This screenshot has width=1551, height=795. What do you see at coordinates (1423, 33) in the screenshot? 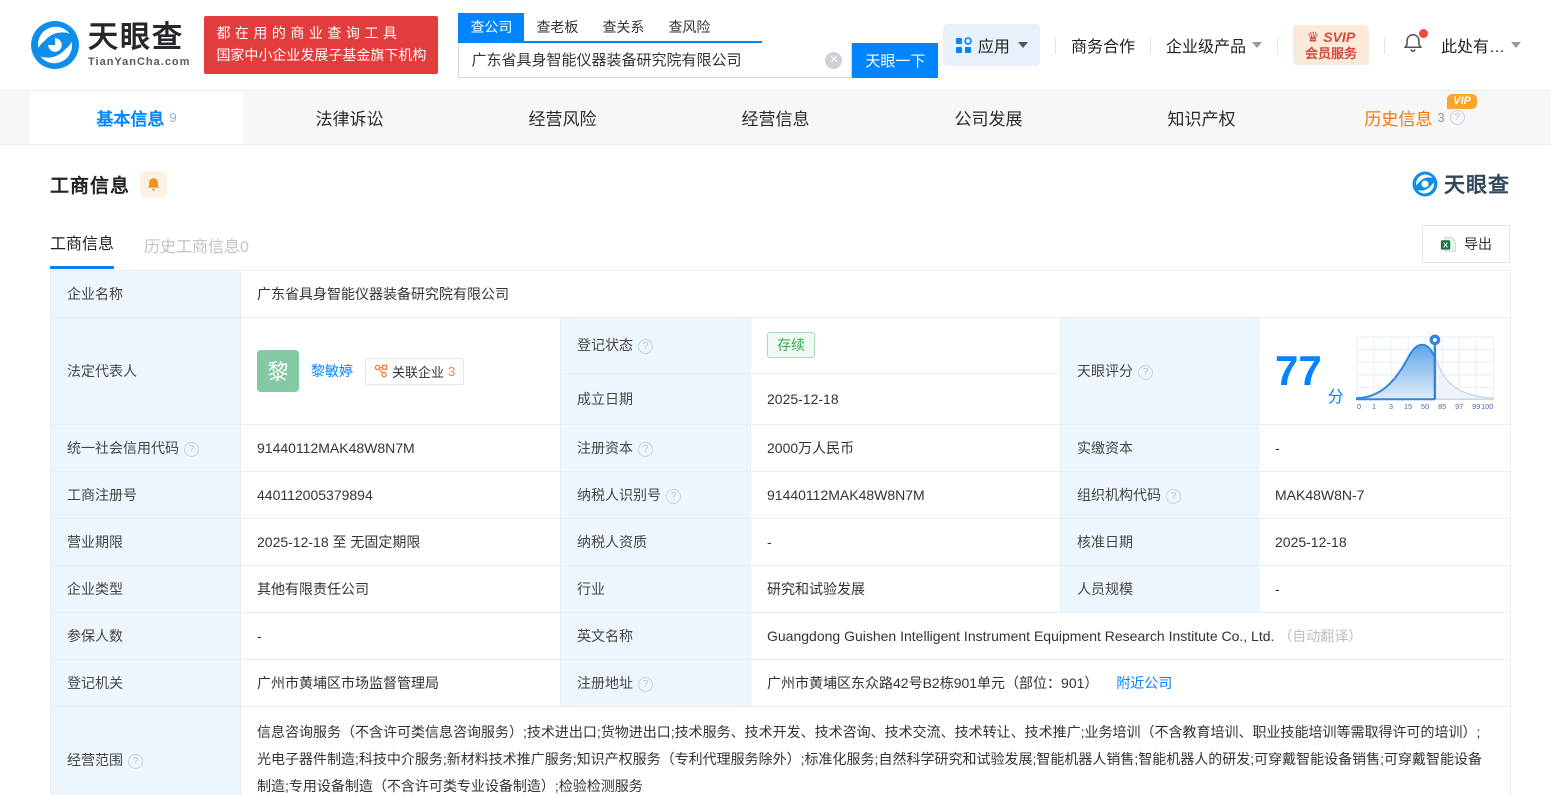
I see `notification-dot` at bounding box center [1423, 33].